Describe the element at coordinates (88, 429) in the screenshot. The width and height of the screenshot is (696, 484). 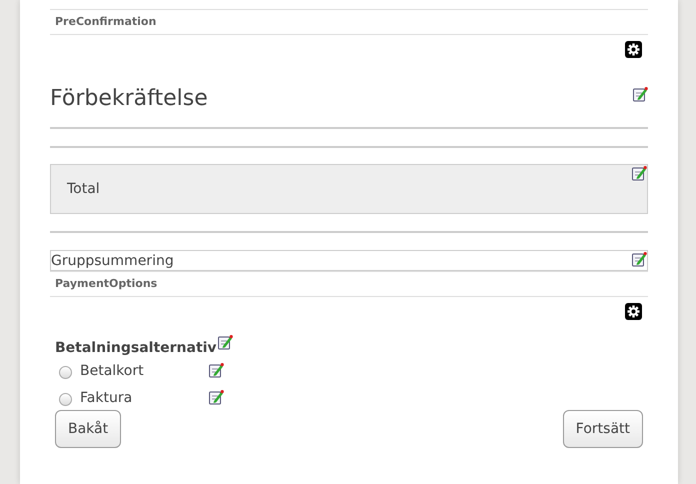
I see `back-button: Bakåt` at that location.